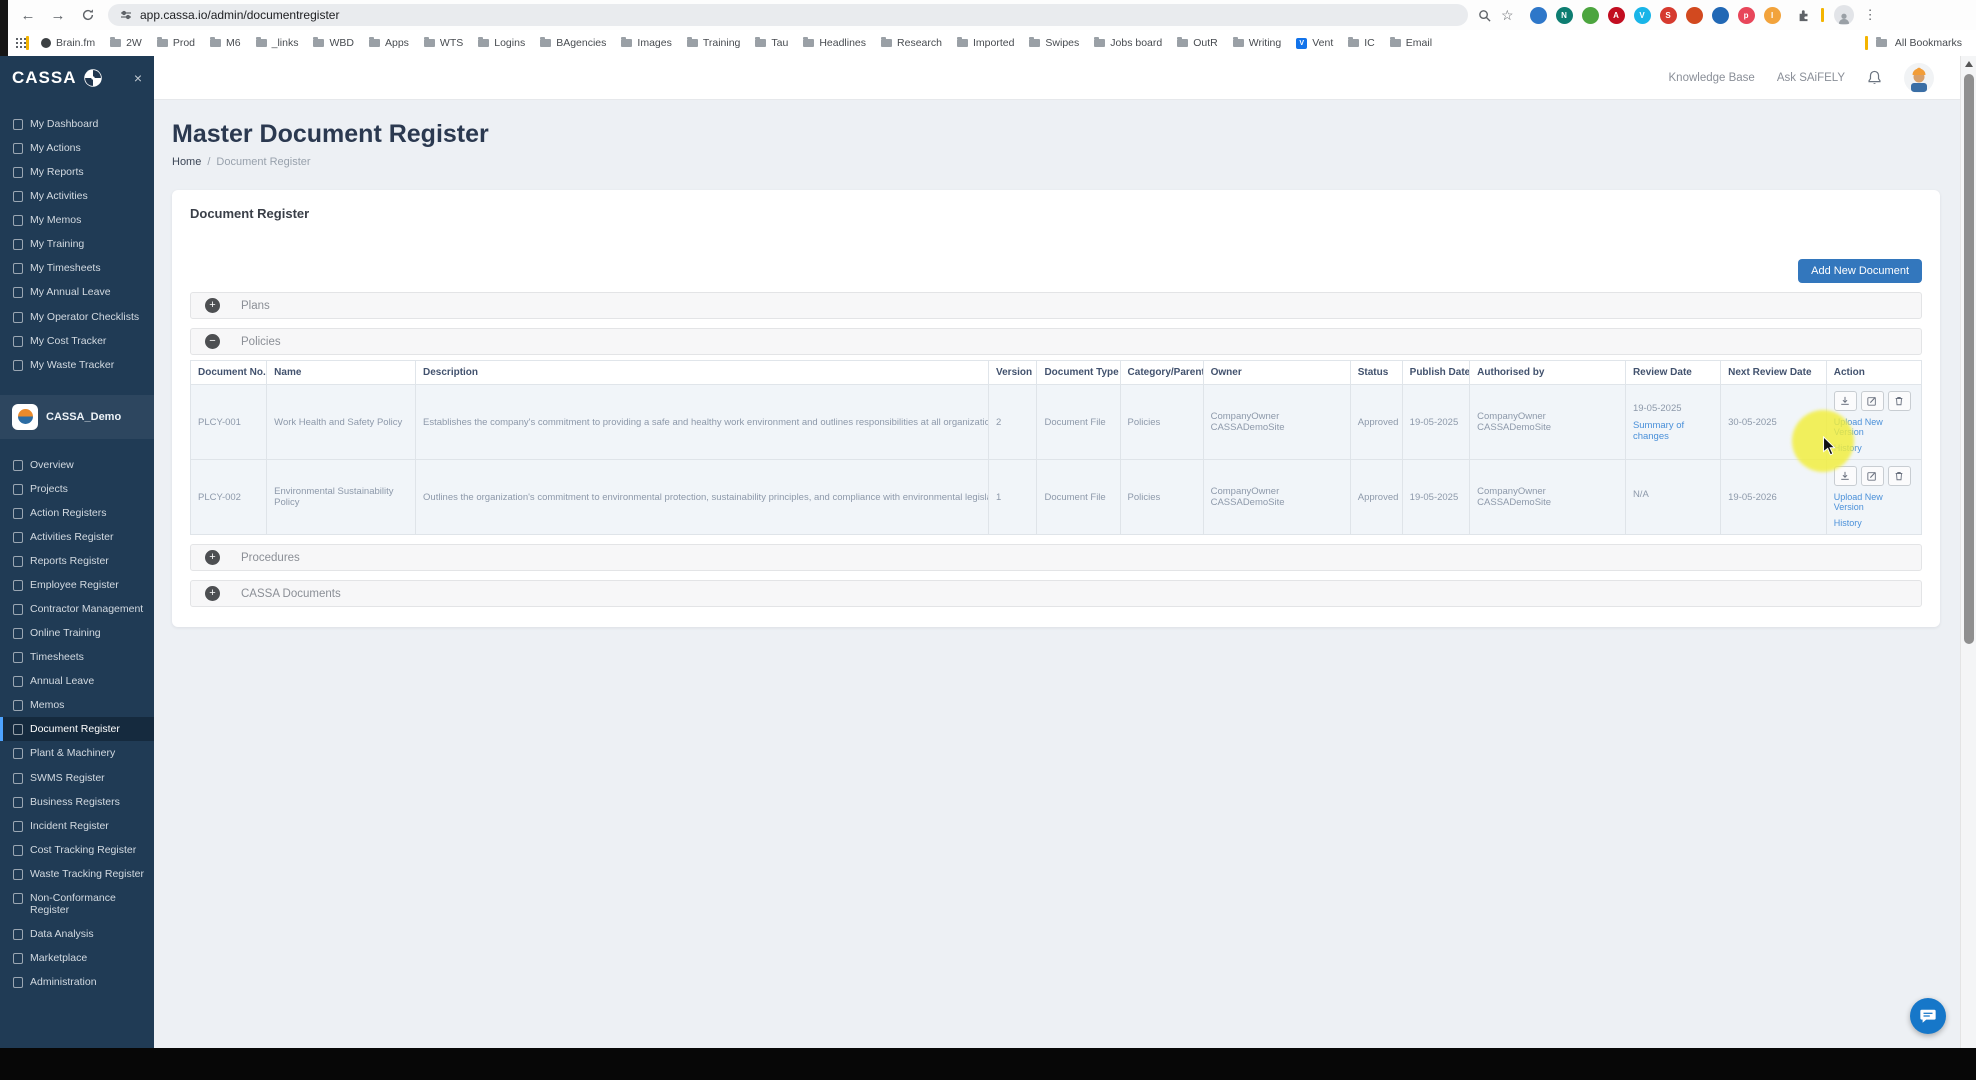 This screenshot has width=1976, height=1080. Describe the element at coordinates (138, 78) in the screenshot. I see `sidebar-close-icon: ×` at that location.